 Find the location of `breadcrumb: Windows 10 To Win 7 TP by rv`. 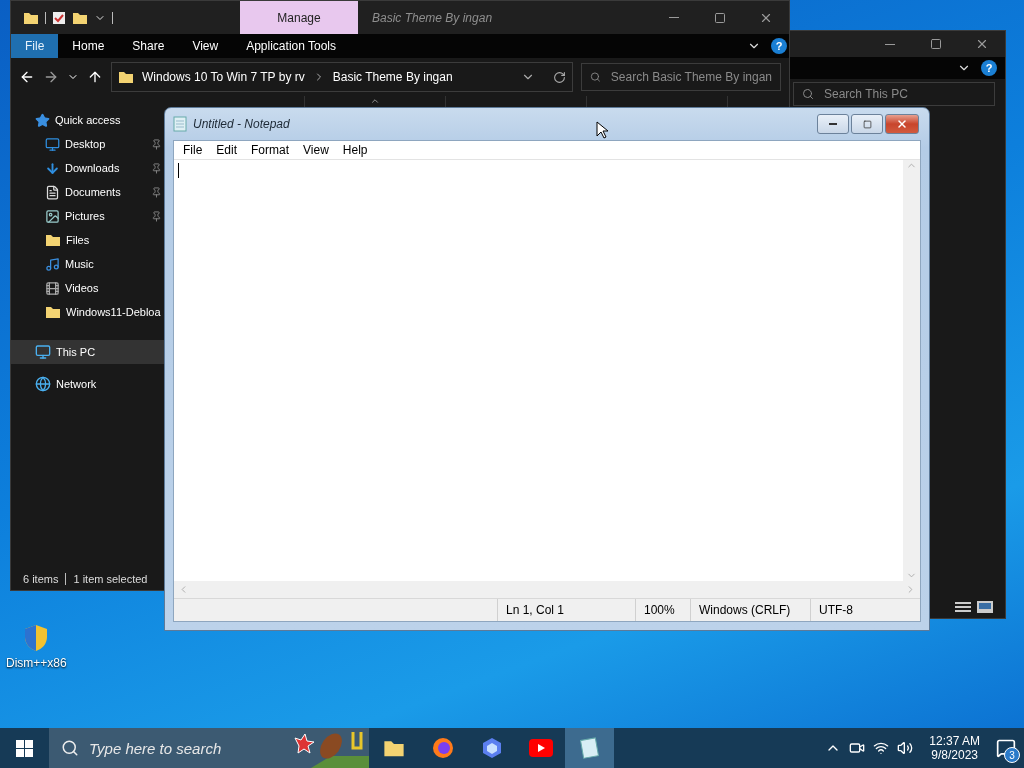

breadcrumb: Windows 10 To Win 7 TP by rv is located at coordinates (223, 77).